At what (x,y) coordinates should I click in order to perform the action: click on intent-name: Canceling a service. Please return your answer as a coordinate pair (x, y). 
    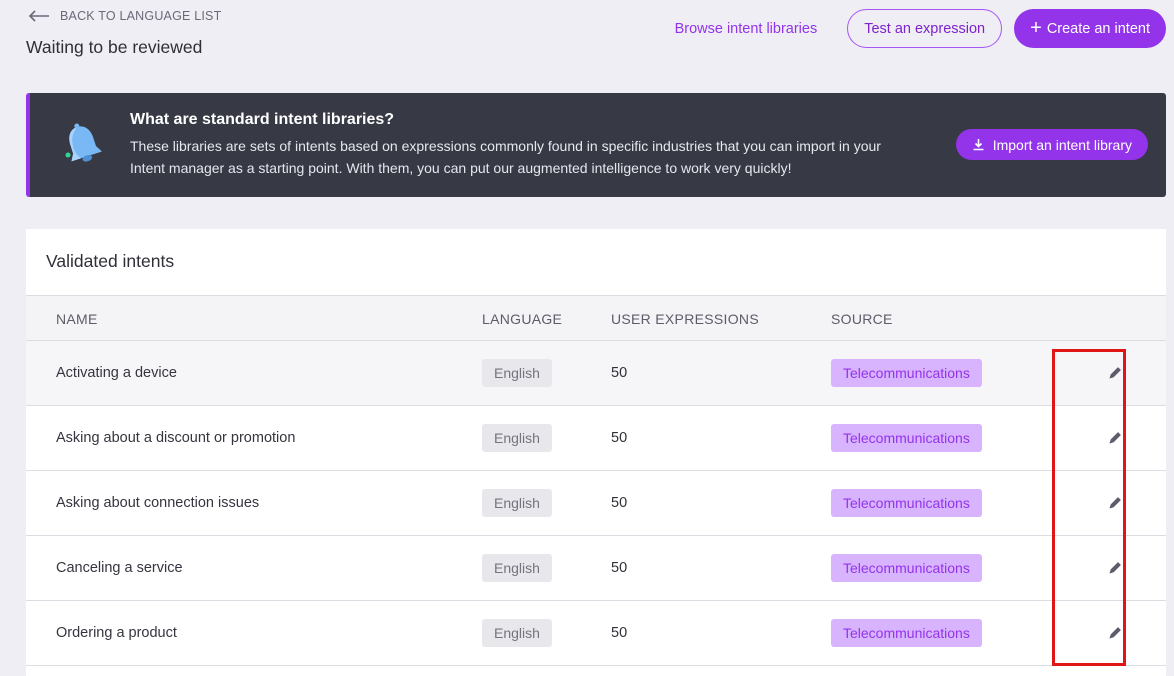
    Looking at the image, I should click on (119, 568).